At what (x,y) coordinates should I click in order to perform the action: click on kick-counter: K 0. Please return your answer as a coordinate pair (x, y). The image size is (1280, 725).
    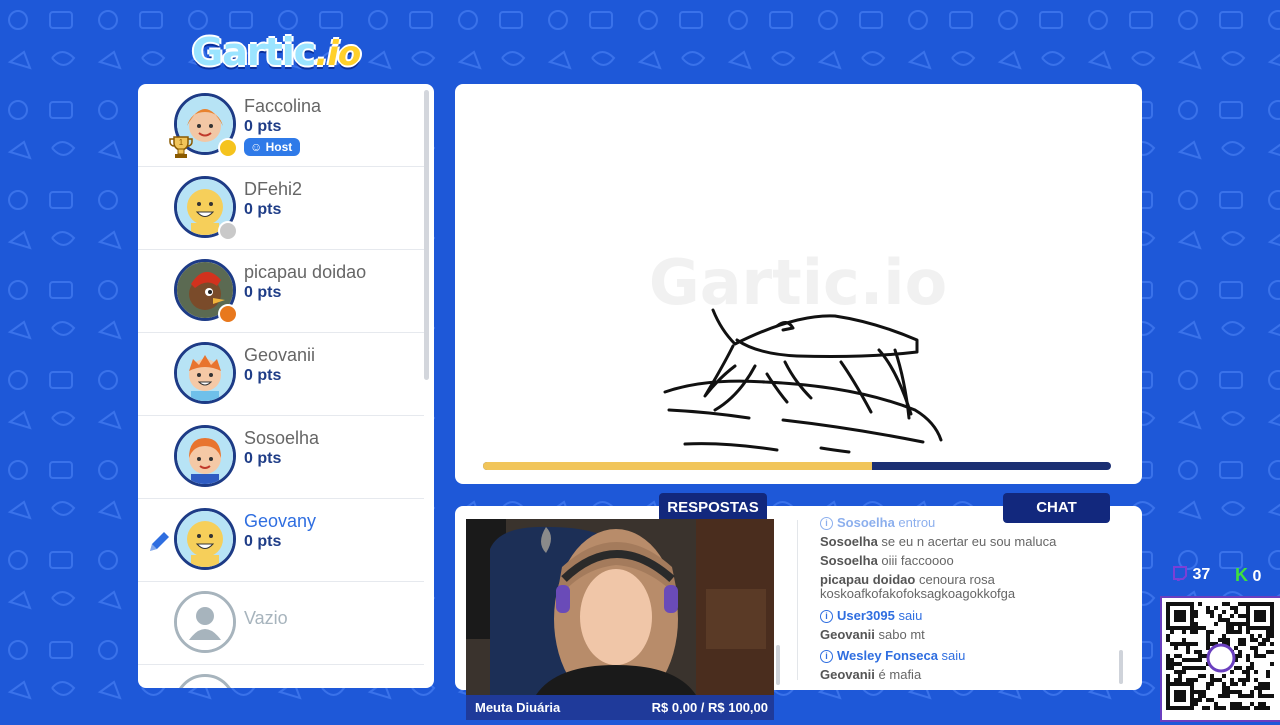
    Looking at the image, I should click on (1248, 575).